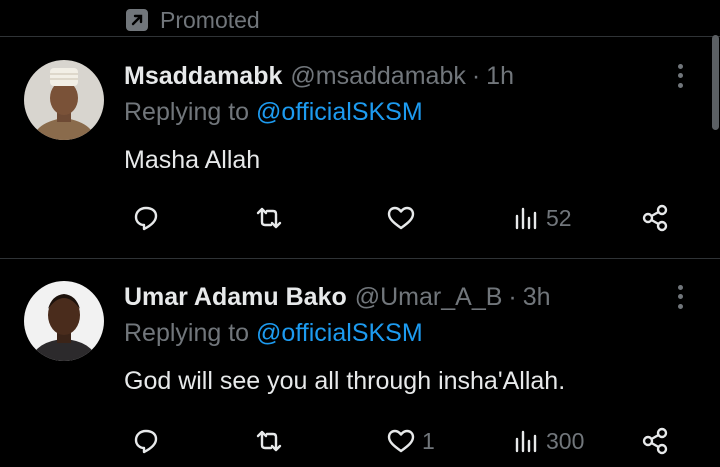 The image size is (720, 467). Describe the element at coordinates (235, 297) in the screenshot. I see `display-name: Umar Adamu Bako` at that location.